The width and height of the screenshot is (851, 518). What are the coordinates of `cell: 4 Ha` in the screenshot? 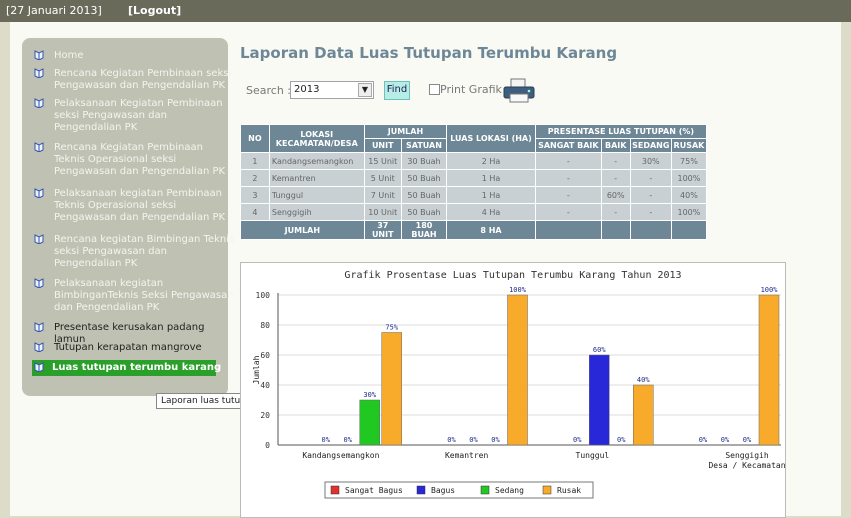 It's located at (491, 212).